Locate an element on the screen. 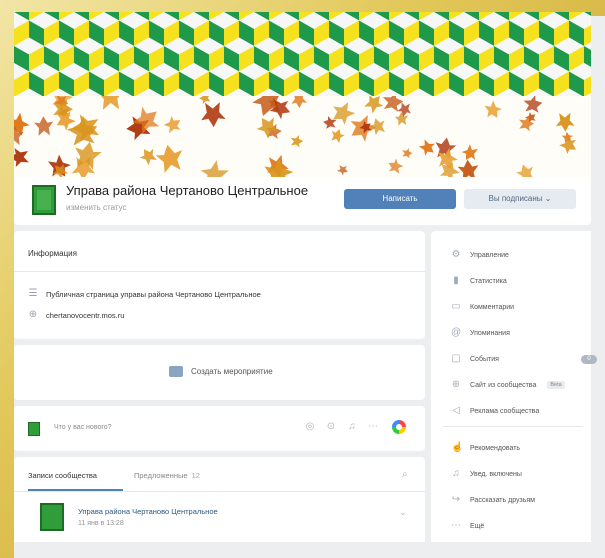 The width and height of the screenshot is (605, 558). list-icon: ☰ is located at coordinates (33, 293).